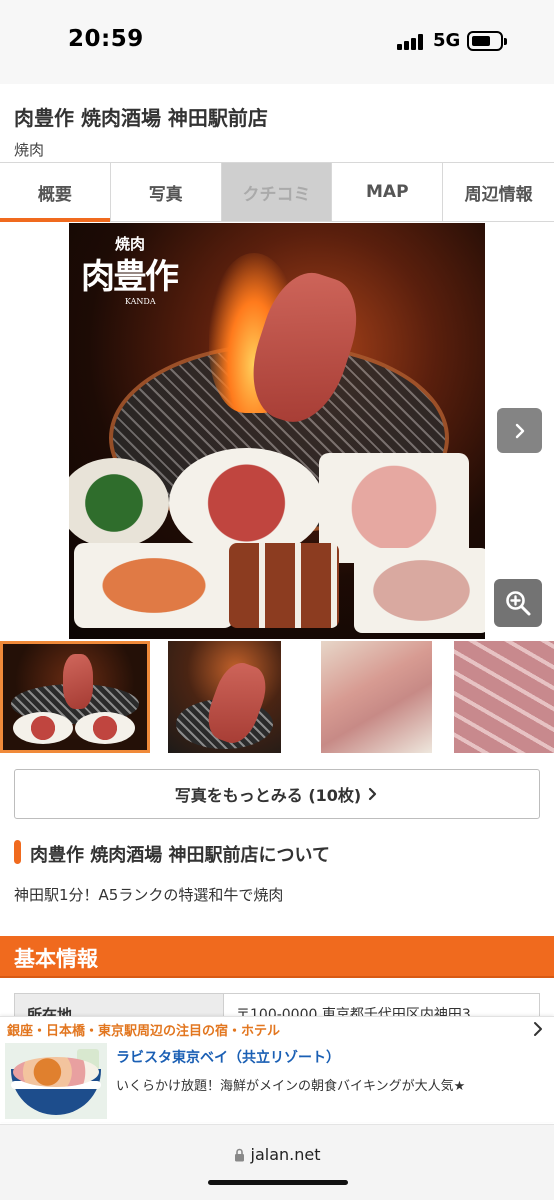  Describe the element at coordinates (291, 1086) in the screenshot. I see `ad-description: いくらかけ放題！海鮮がメインの朝食バイキングが大人気★` at that location.